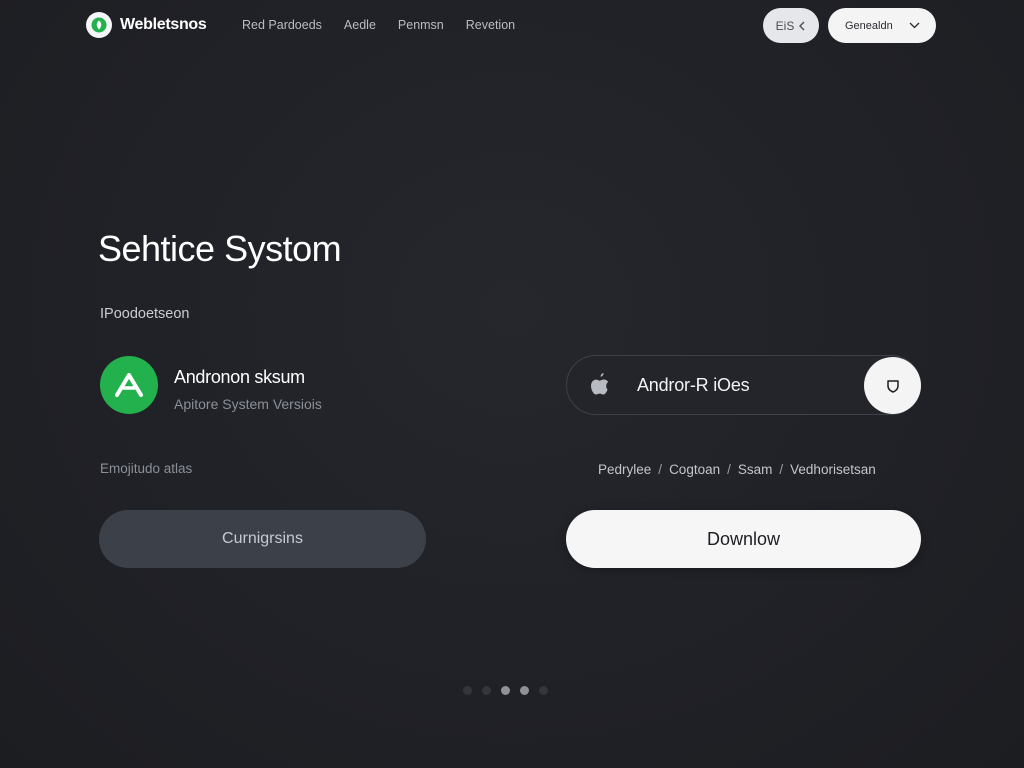  I want to click on breadcrumb-item-2: Cogtoan, so click(694, 469).